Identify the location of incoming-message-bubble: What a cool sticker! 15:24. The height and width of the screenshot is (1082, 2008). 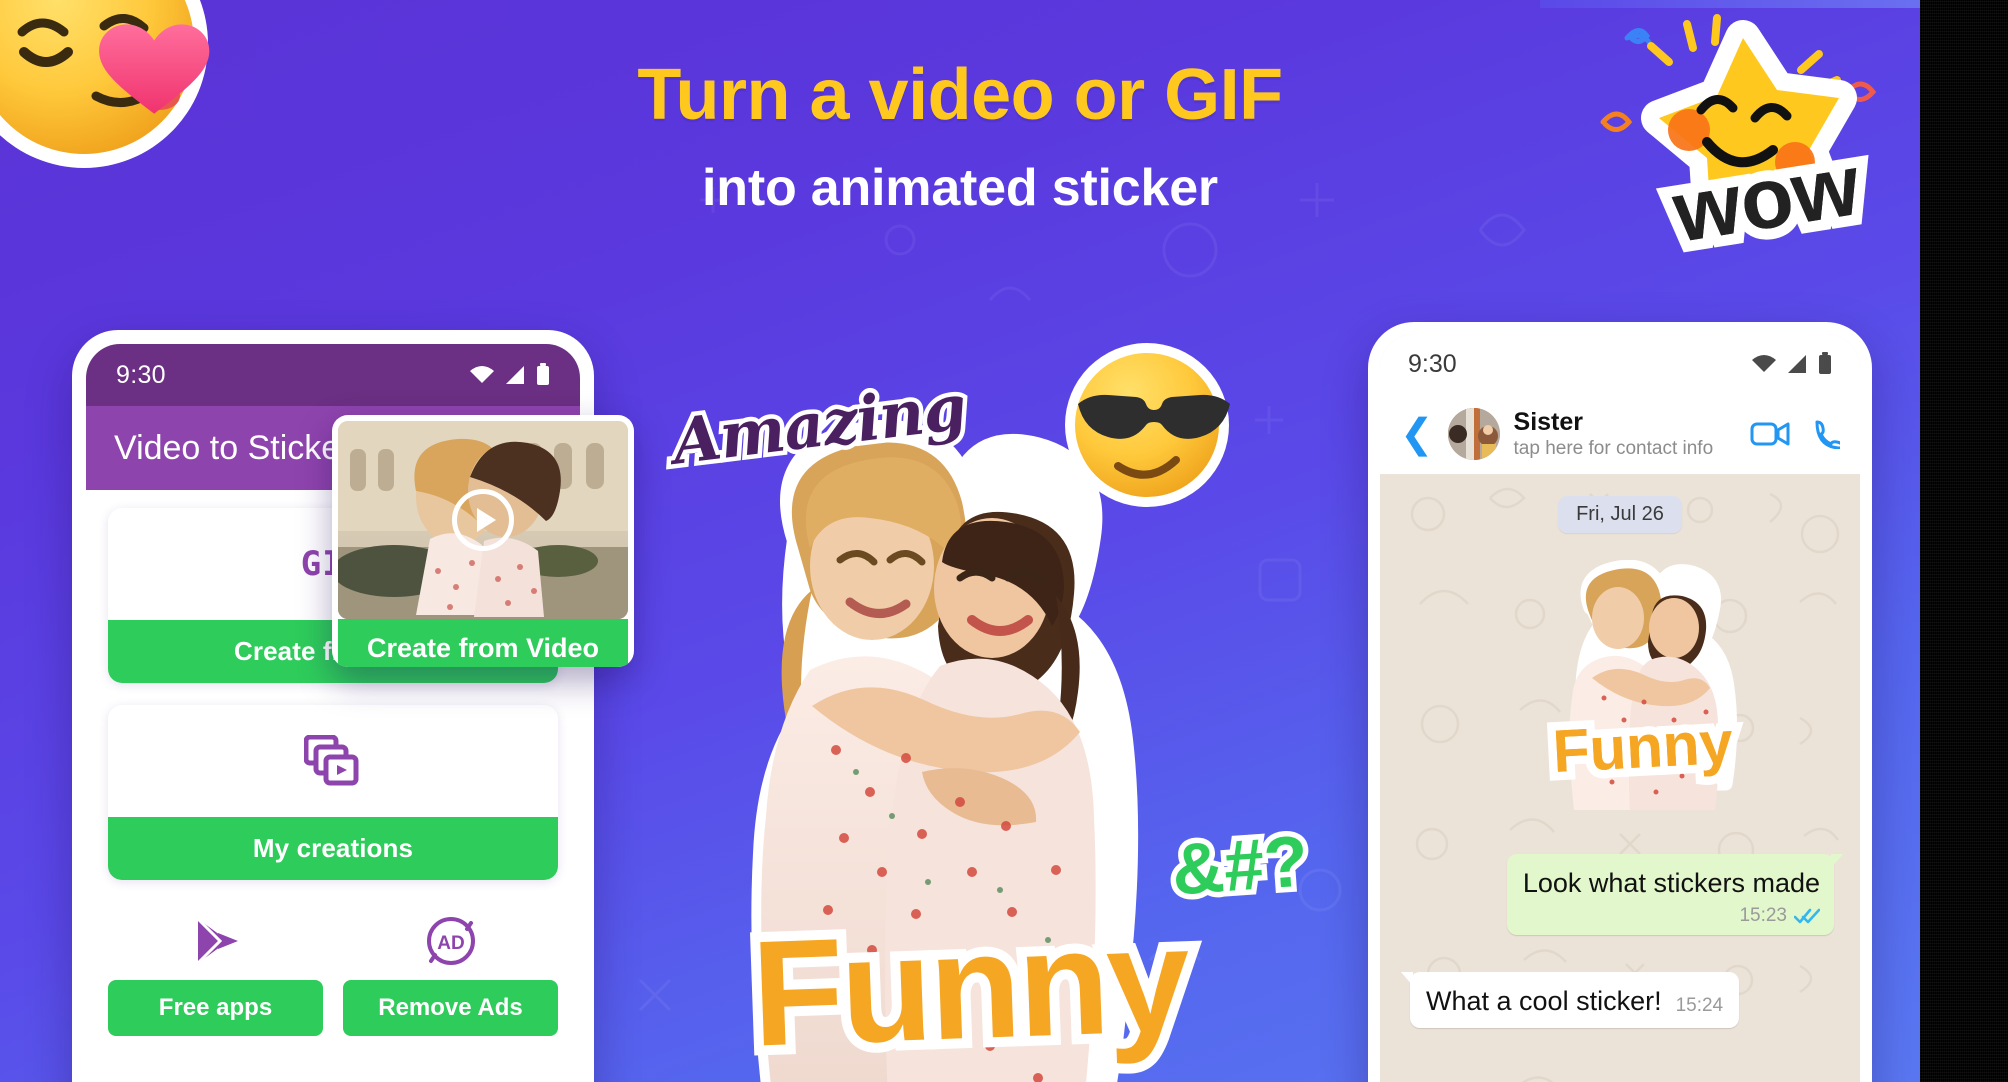
(1570, 1000).